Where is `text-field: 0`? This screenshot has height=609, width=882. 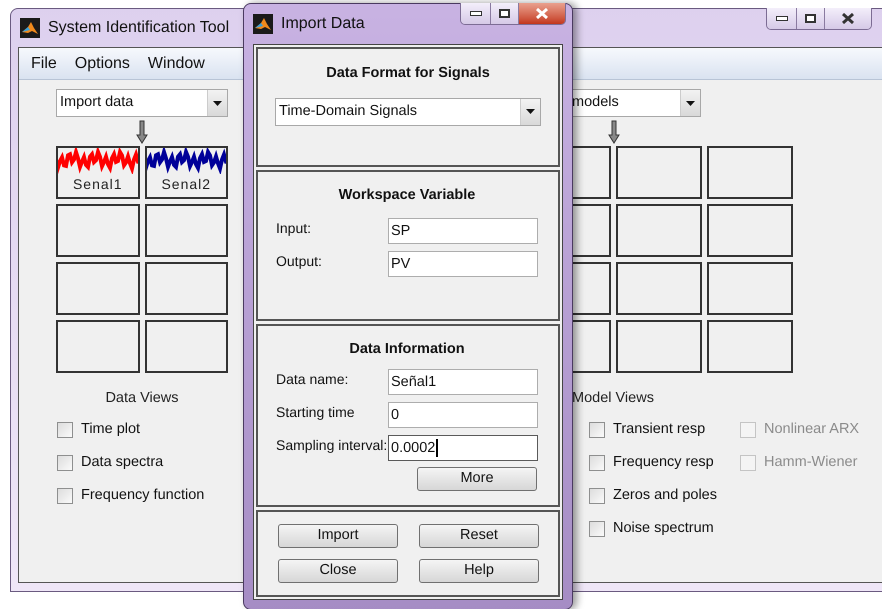 text-field: 0 is located at coordinates (463, 415).